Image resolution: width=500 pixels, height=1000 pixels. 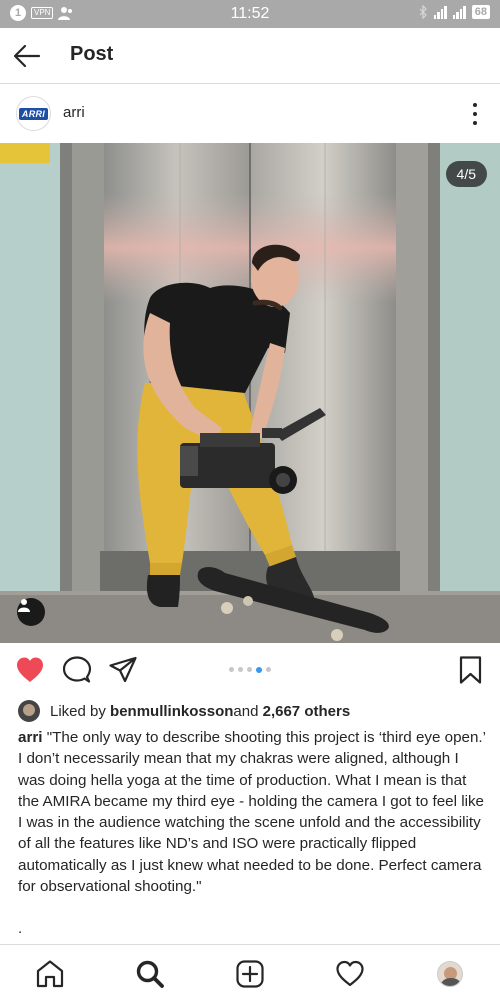 I want to click on likes-user: benmullinkosson, so click(x=171, y=711).